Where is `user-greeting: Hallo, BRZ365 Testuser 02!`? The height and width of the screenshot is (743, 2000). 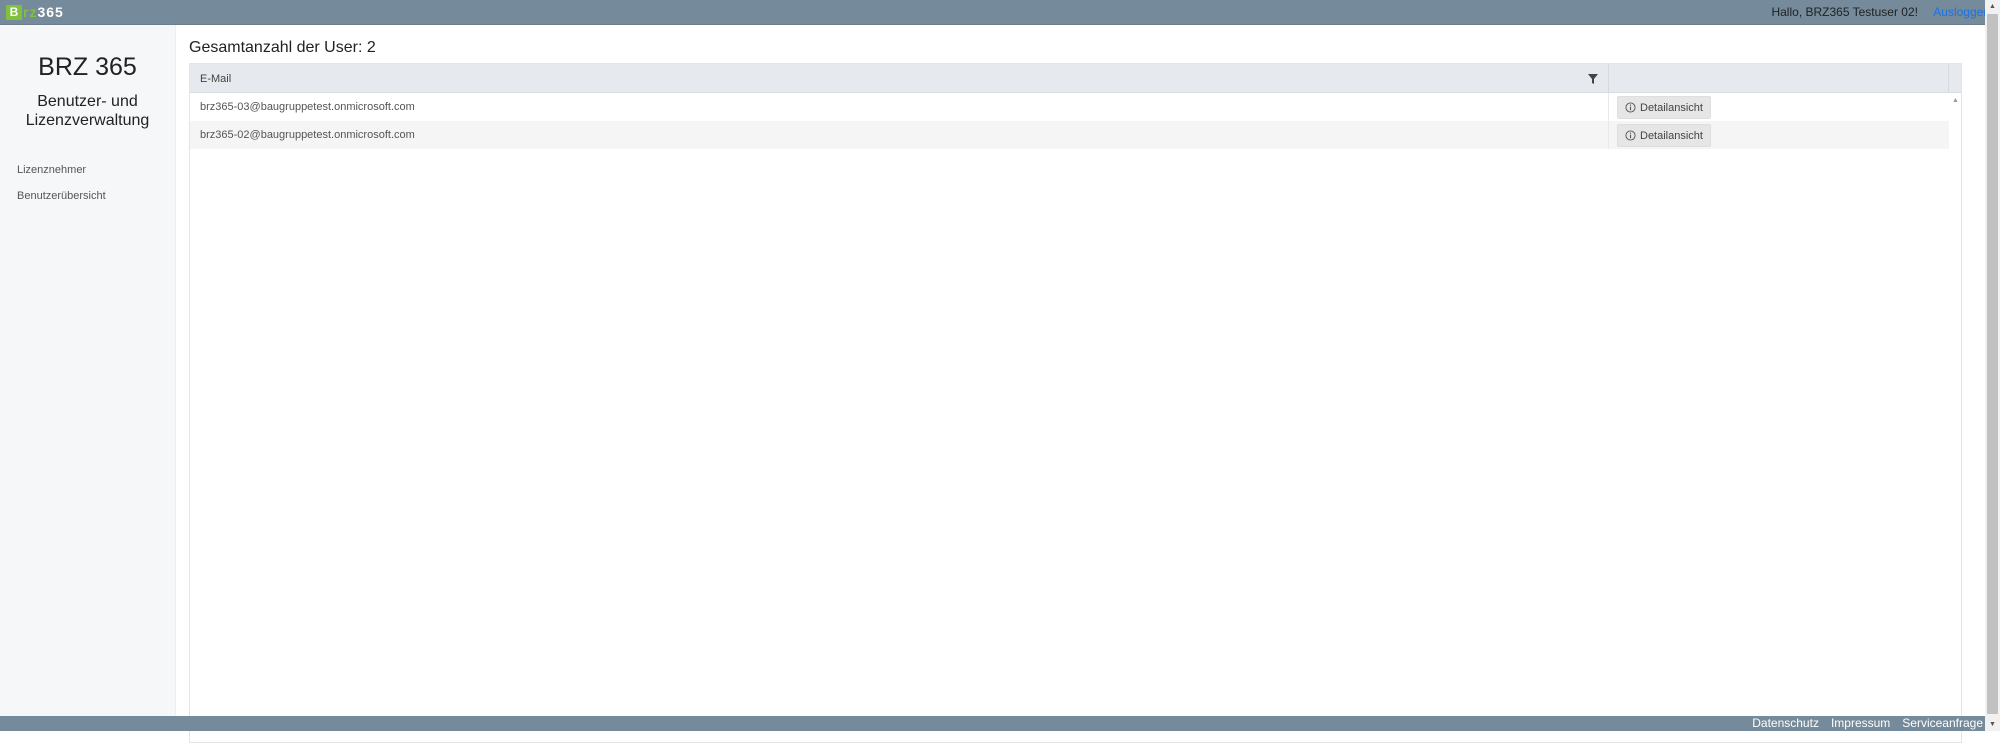 user-greeting: Hallo, BRZ365 Testuser 02! is located at coordinates (1844, 12).